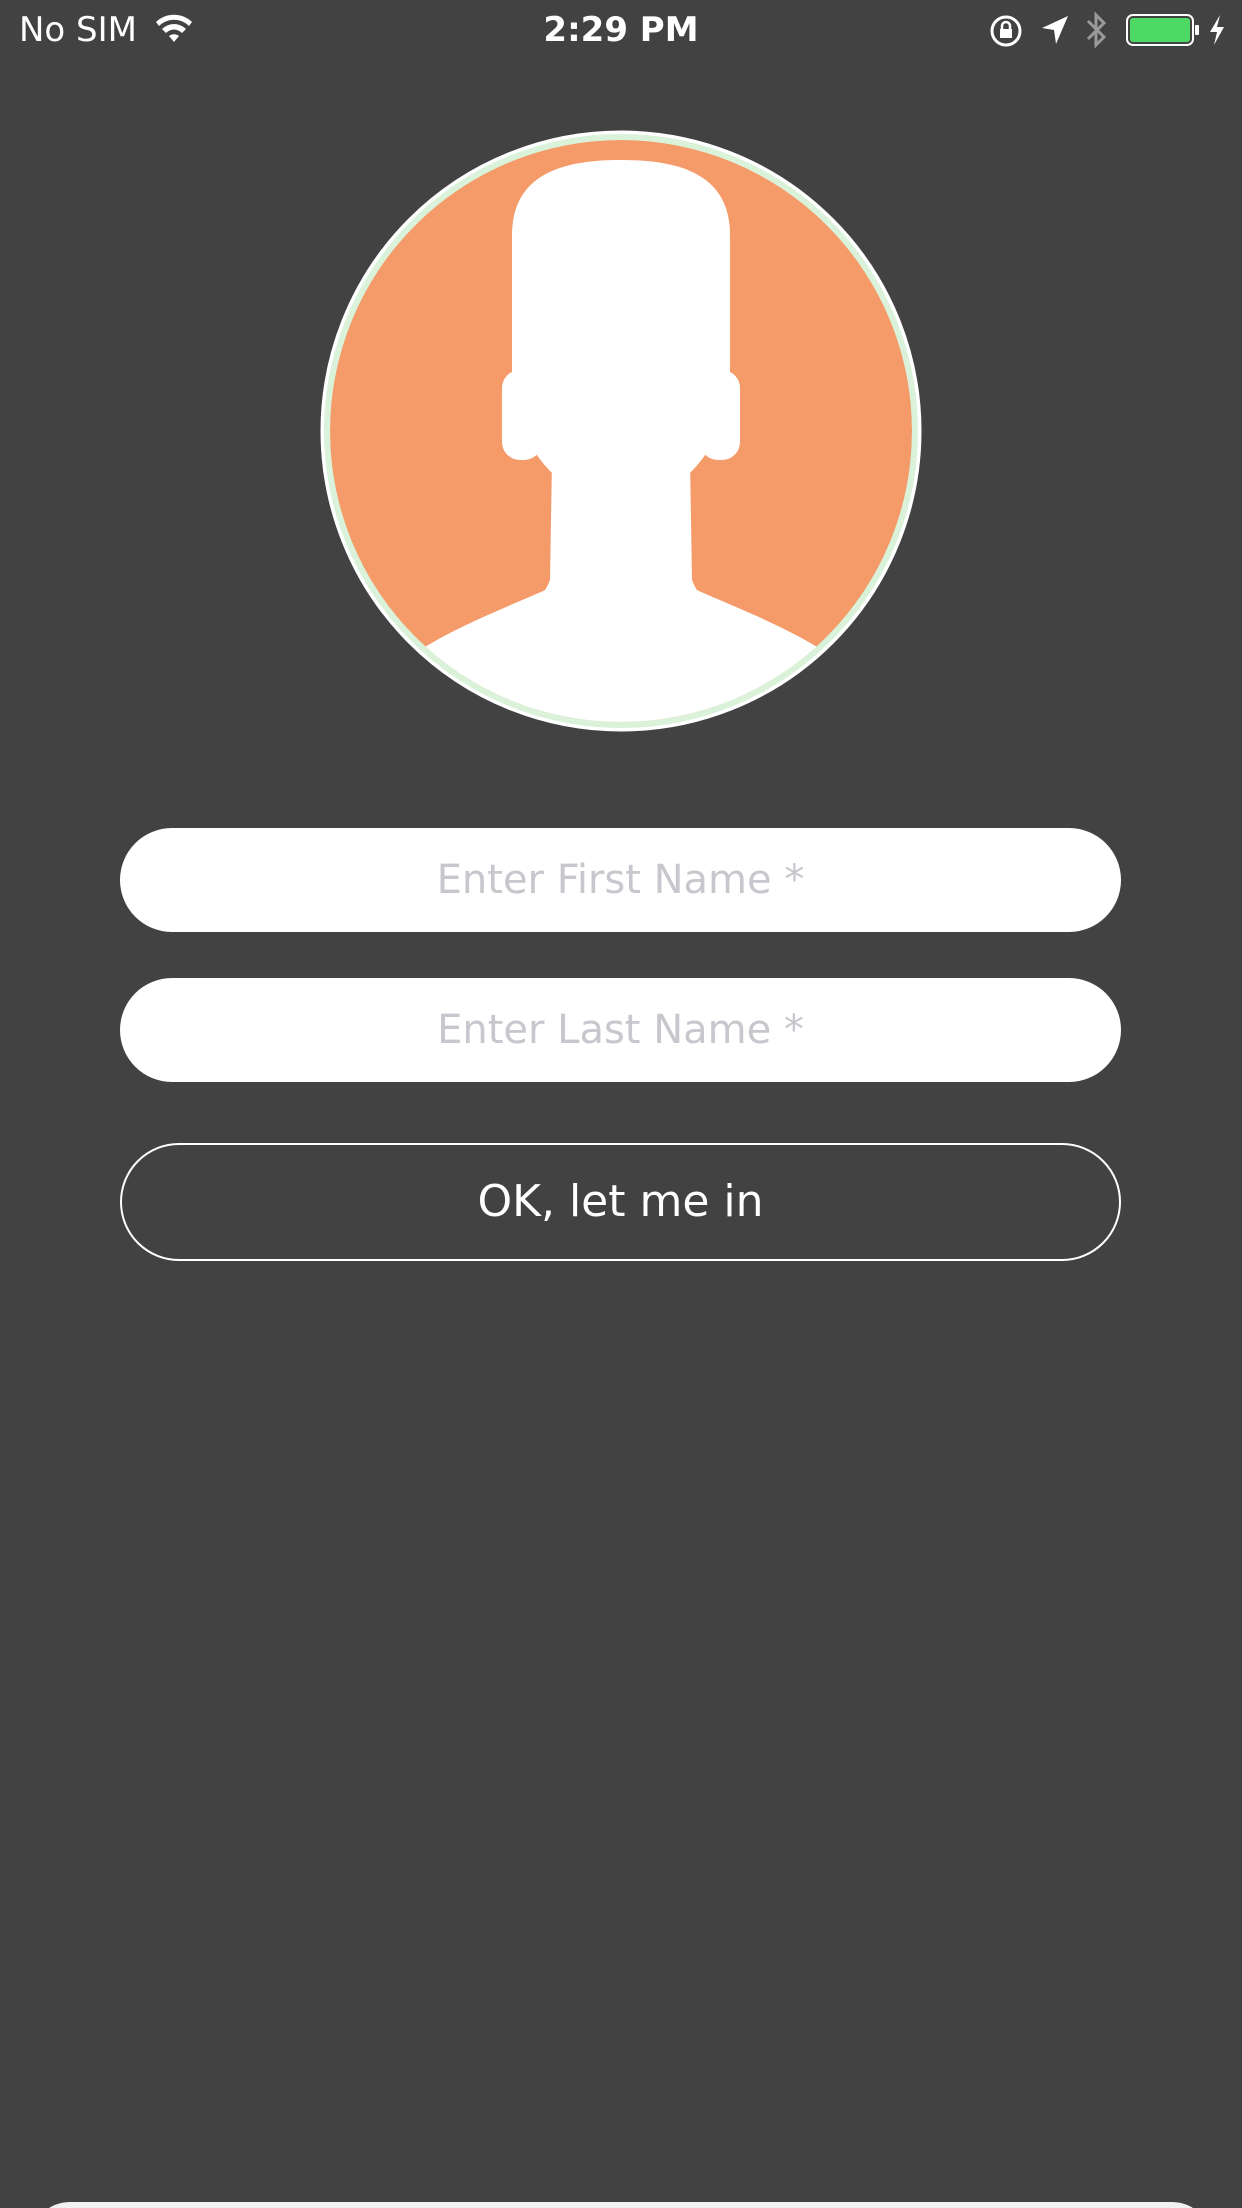 This screenshot has height=2208, width=1242. Describe the element at coordinates (620, 880) in the screenshot. I see `first-name-field` at that location.